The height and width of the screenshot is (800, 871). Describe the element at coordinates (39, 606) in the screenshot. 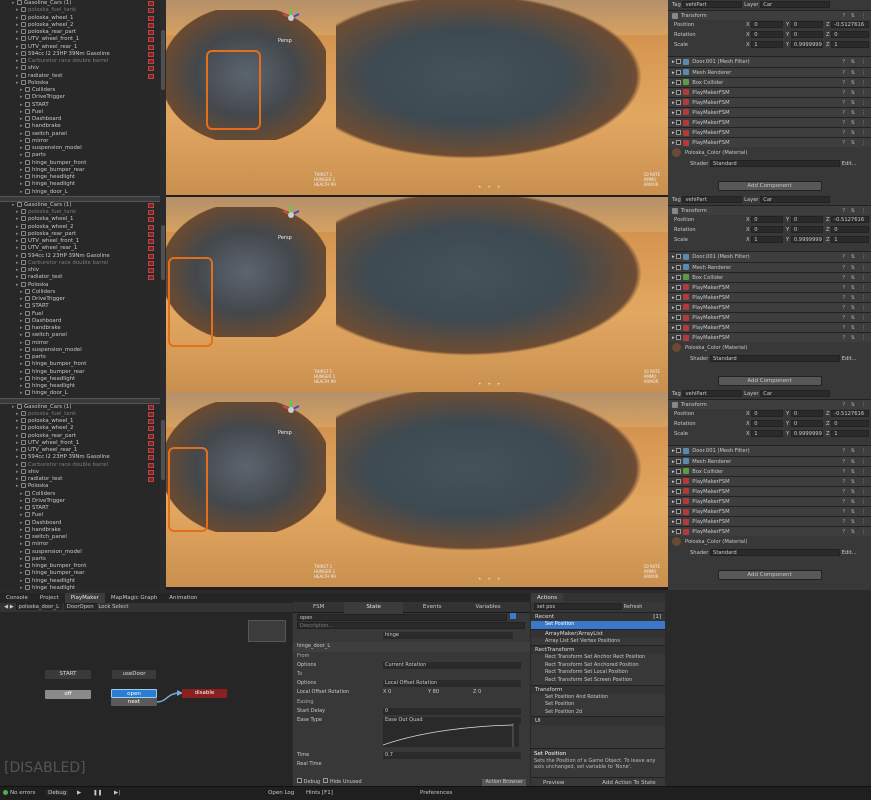

I see `fsm-object-select: poloska_door_L` at that location.